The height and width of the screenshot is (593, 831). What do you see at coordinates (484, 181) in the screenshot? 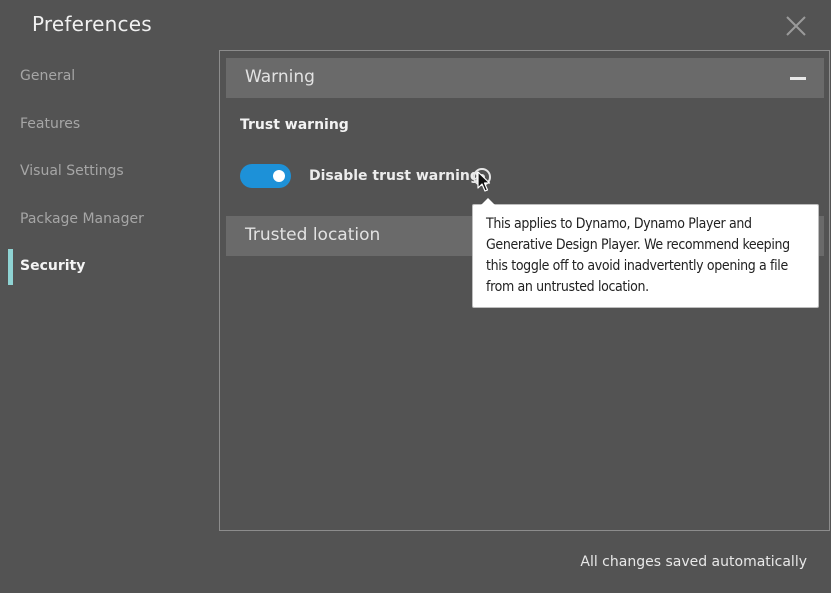
I see `mouse-cursor-icon` at bounding box center [484, 181].